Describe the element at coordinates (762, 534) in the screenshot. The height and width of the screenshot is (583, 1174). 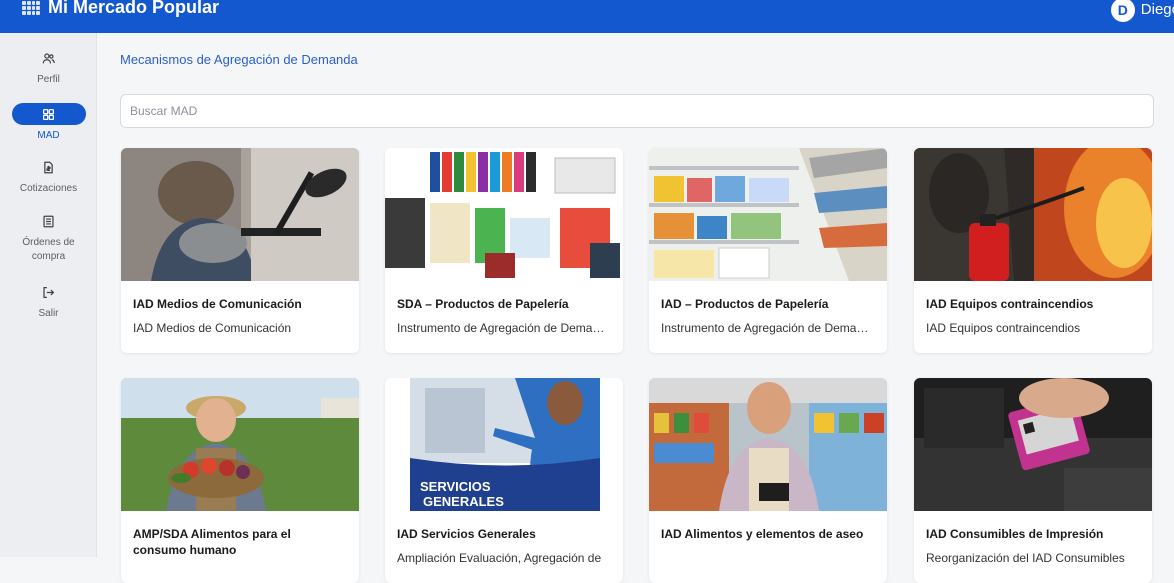
I see `card-title: IAD Alimentos y elementos de aseo` at that location.